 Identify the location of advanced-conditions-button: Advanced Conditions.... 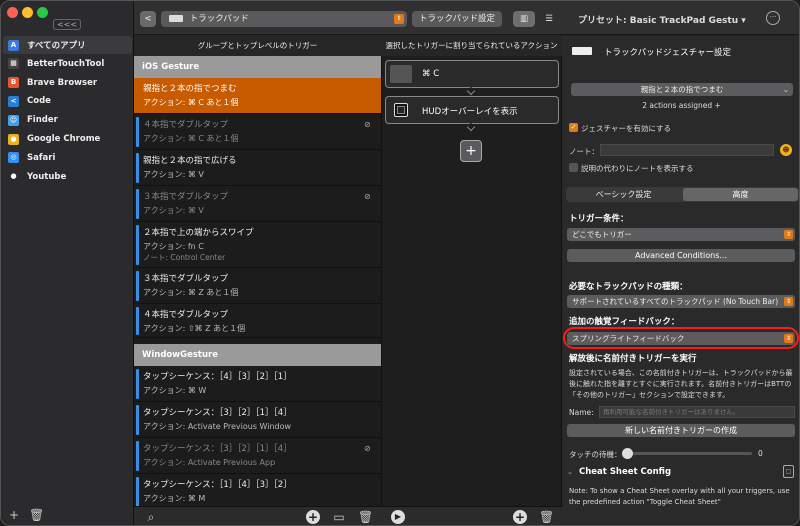
(681, 255).